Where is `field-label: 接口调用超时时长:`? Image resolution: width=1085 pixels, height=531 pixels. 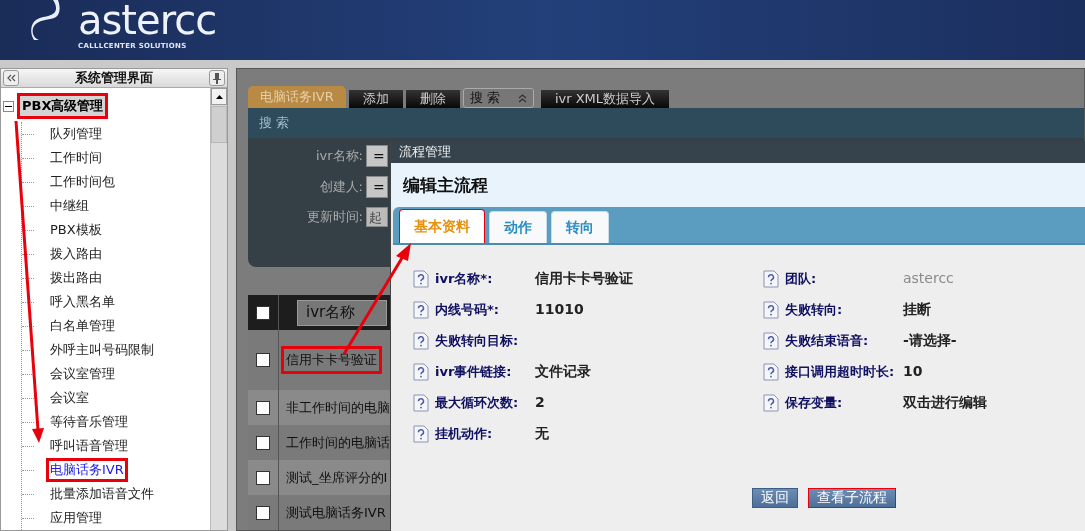 field-label: 接口调用超时时长: is located at coordinates (840, 372).